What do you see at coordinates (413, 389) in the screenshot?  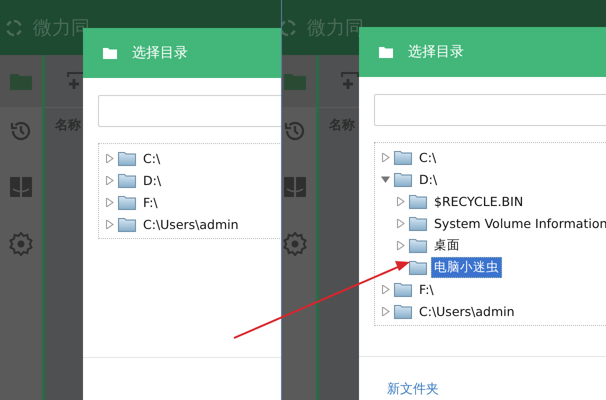 I see `new-folder-link: 新文件夹` at bounding box center [413, 389].